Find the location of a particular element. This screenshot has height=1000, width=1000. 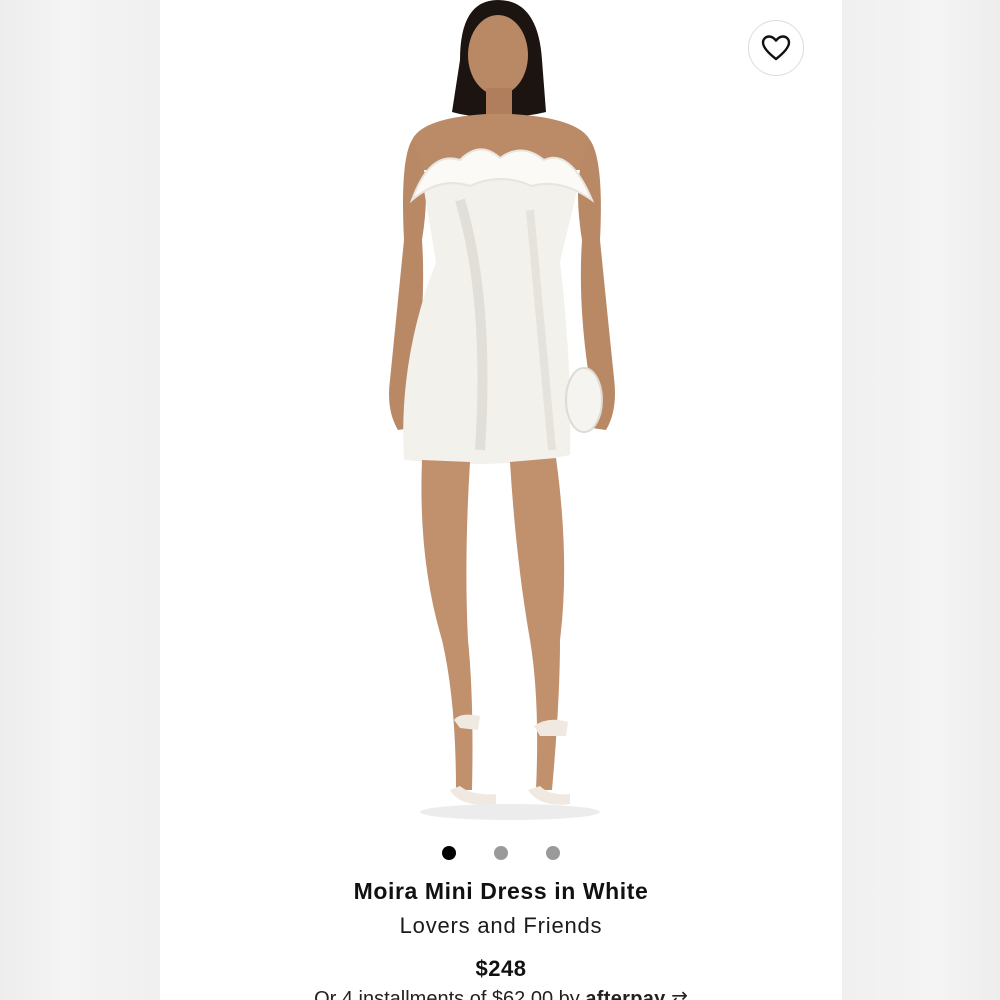

gallery-pagination is located at coordinates (501, 853).